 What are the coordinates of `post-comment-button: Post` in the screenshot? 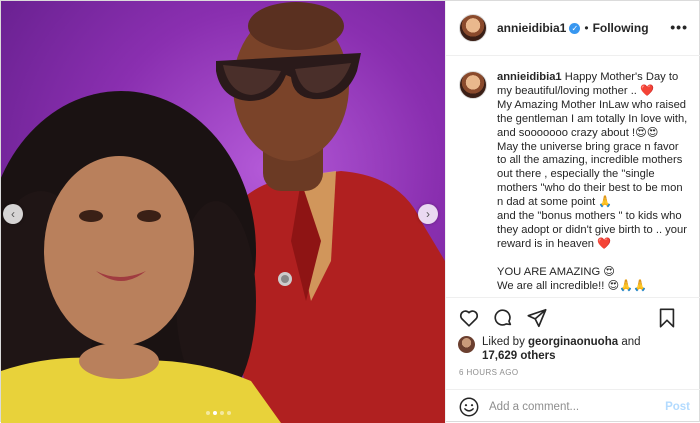 It's located at (677, 407).